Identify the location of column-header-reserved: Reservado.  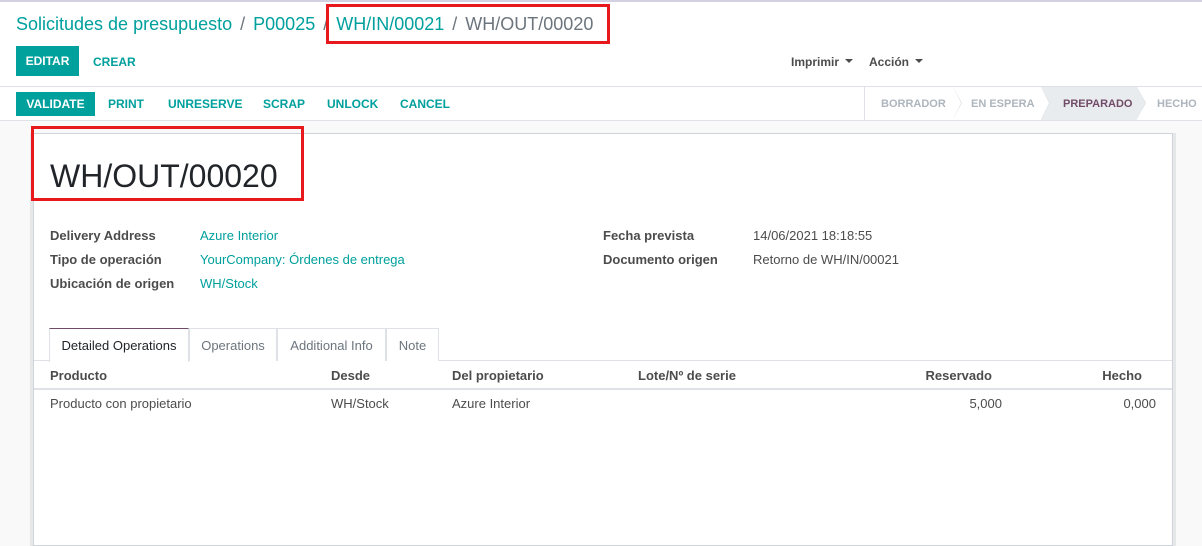
(942, 376).